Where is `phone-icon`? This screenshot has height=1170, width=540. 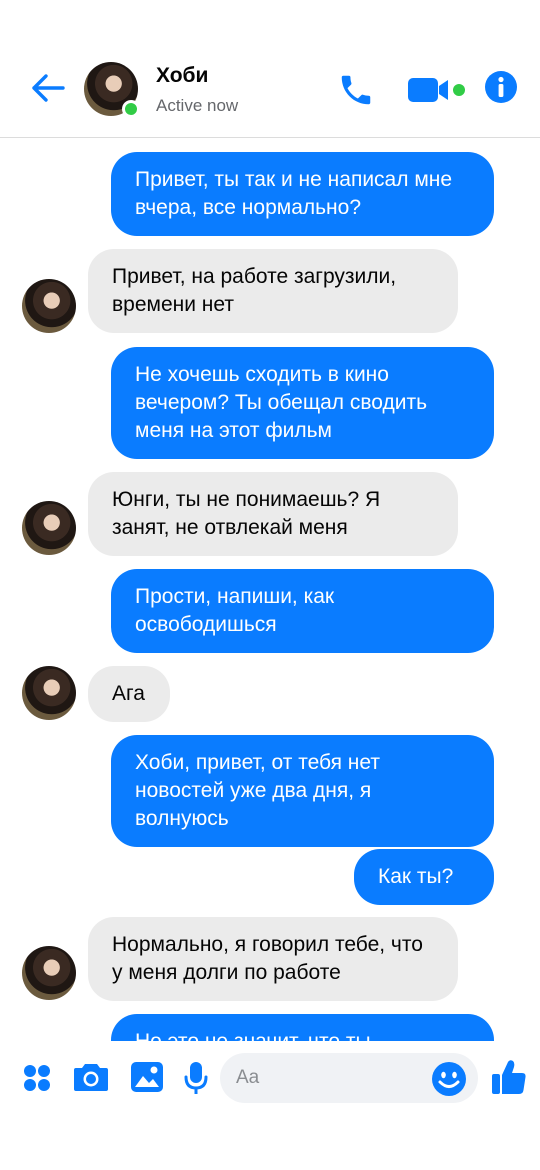 phone-icon is located at coordinates (356, 90).